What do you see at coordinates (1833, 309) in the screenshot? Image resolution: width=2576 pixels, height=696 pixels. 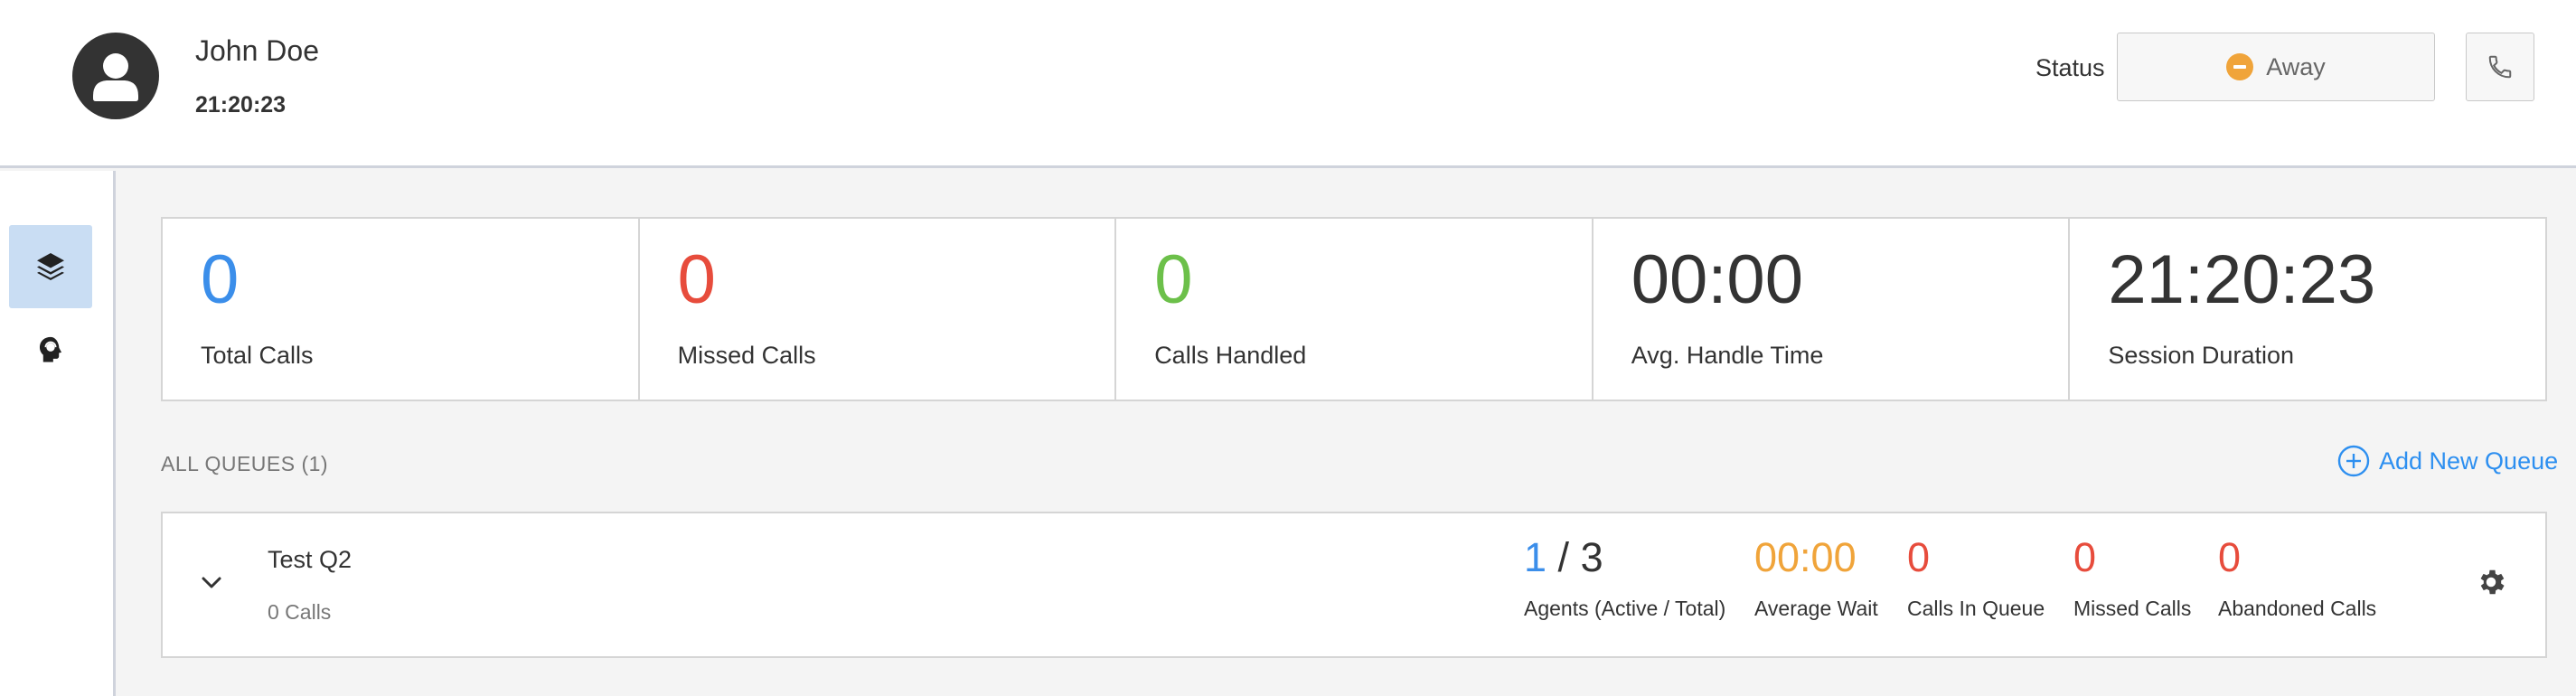 I see `stat-avg-handle-time: 00:00 Avg. Handle Time` at bounding box center [1833, 309].